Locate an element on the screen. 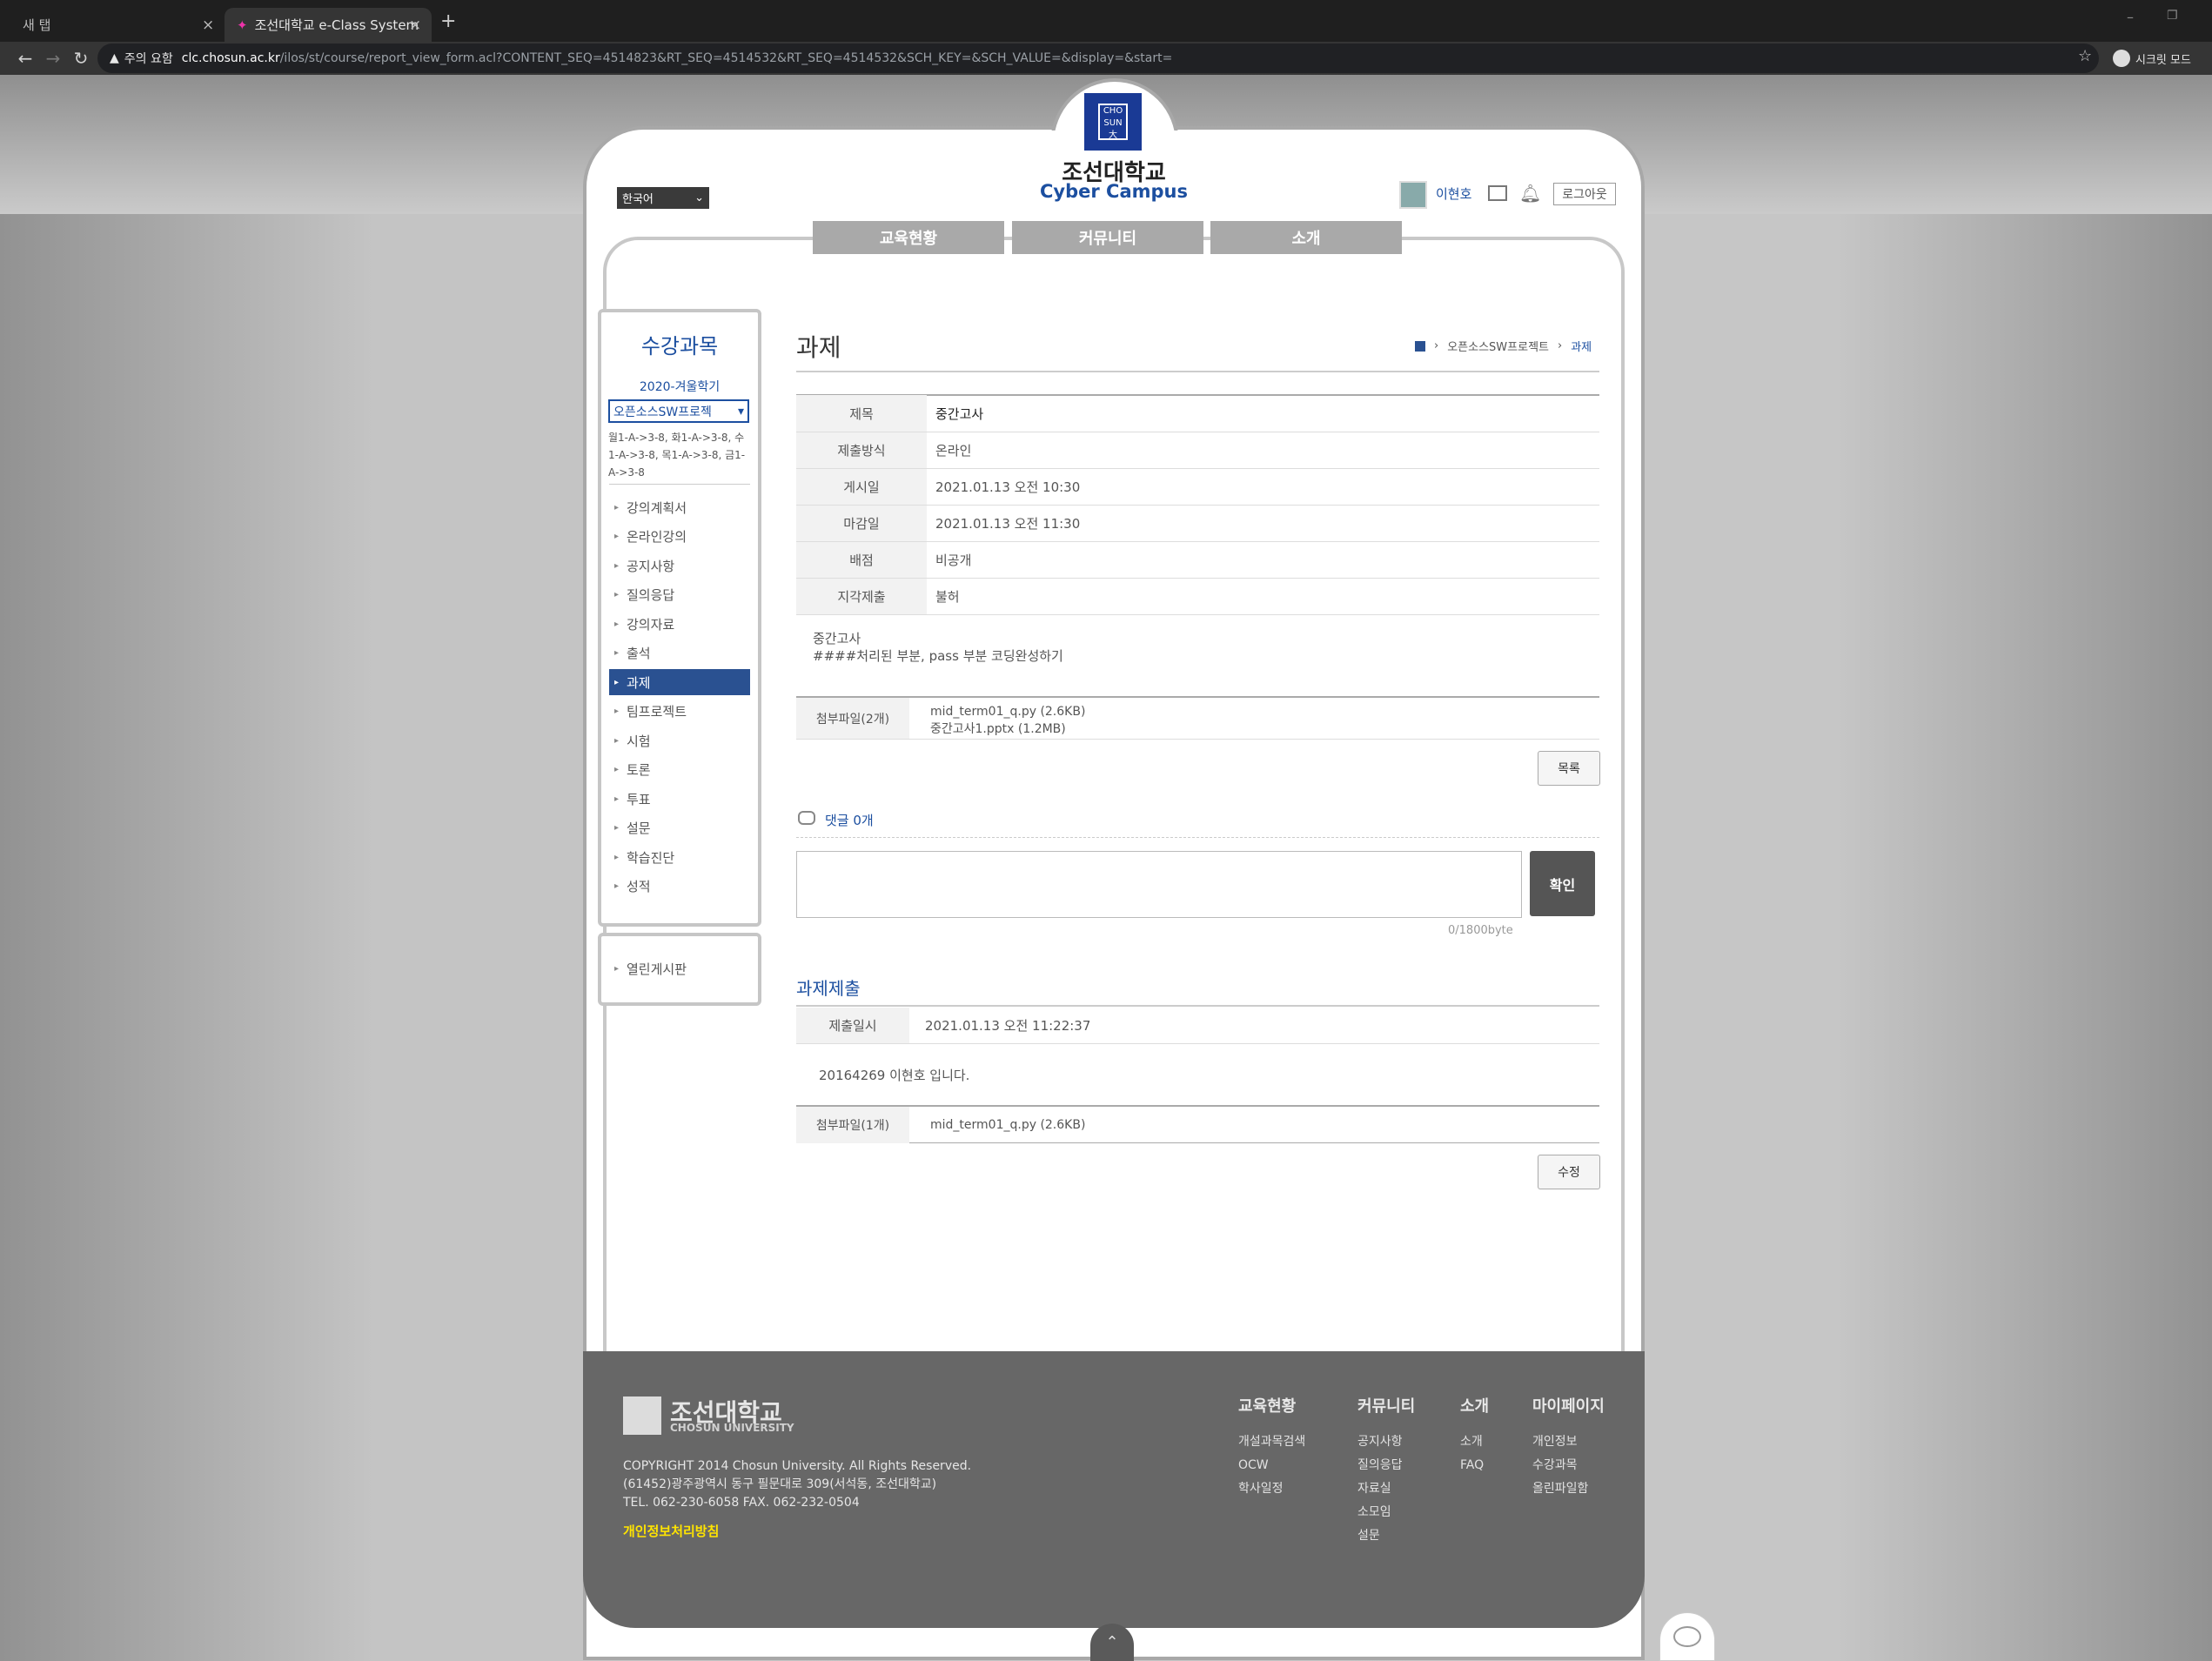  new-tab-icon: + is located at coordinates (448, 21).